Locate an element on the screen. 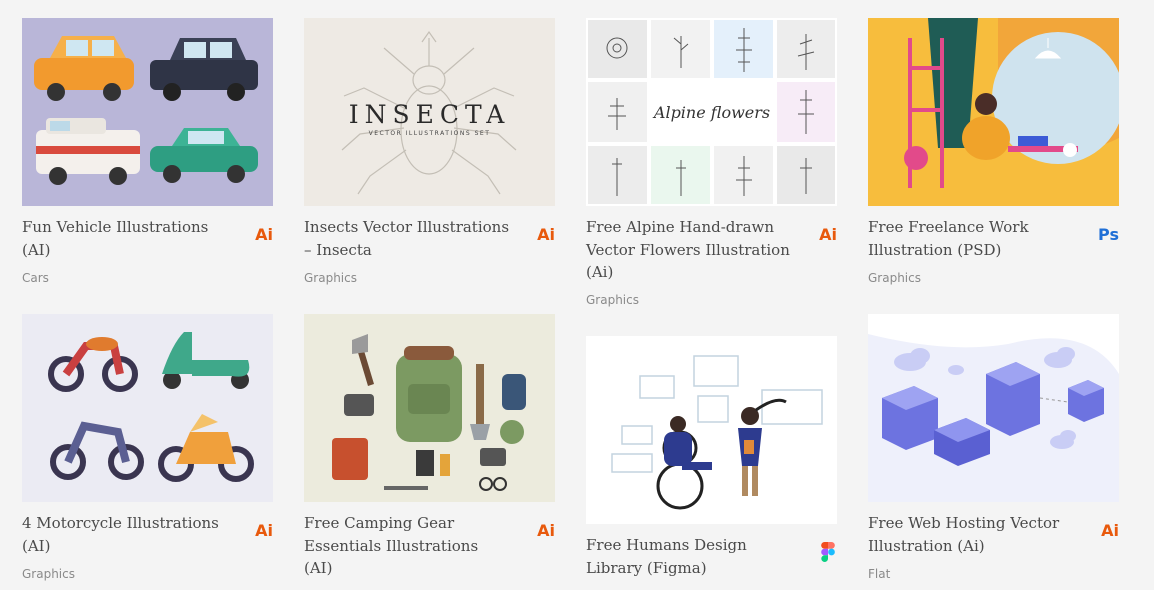 The height and width of the screenshot is (590, 1154). thumbnail-fun-vehicle is located at coordinates (147, 112).